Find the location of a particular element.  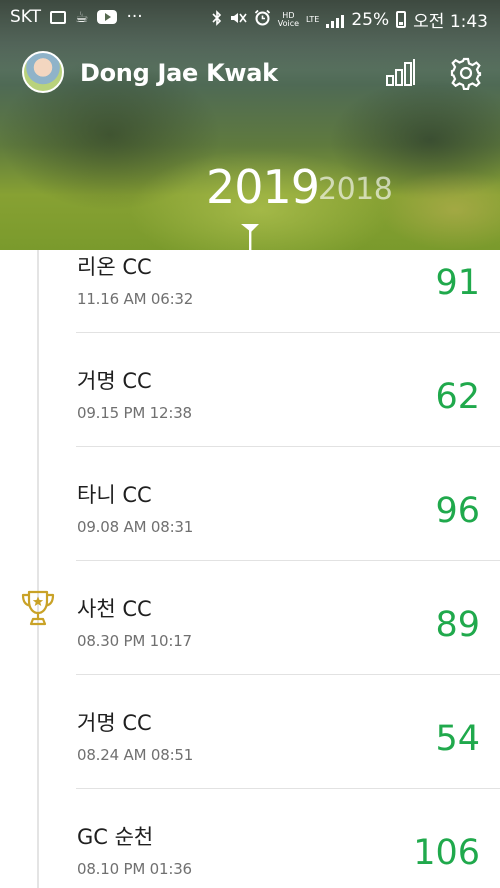

round-score: 89 is located at coordinates (457, 625).